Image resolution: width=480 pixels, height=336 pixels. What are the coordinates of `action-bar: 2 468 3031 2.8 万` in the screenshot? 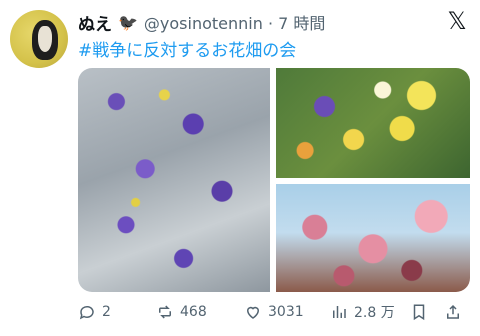 It's located at (274, 312).